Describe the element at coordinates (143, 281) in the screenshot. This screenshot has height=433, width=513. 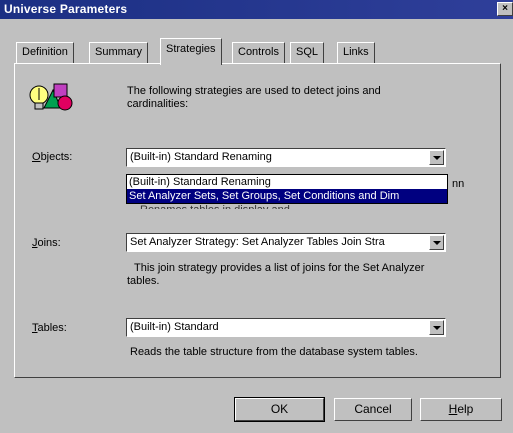
I see `joins-description-line-2: tables.` at that location.